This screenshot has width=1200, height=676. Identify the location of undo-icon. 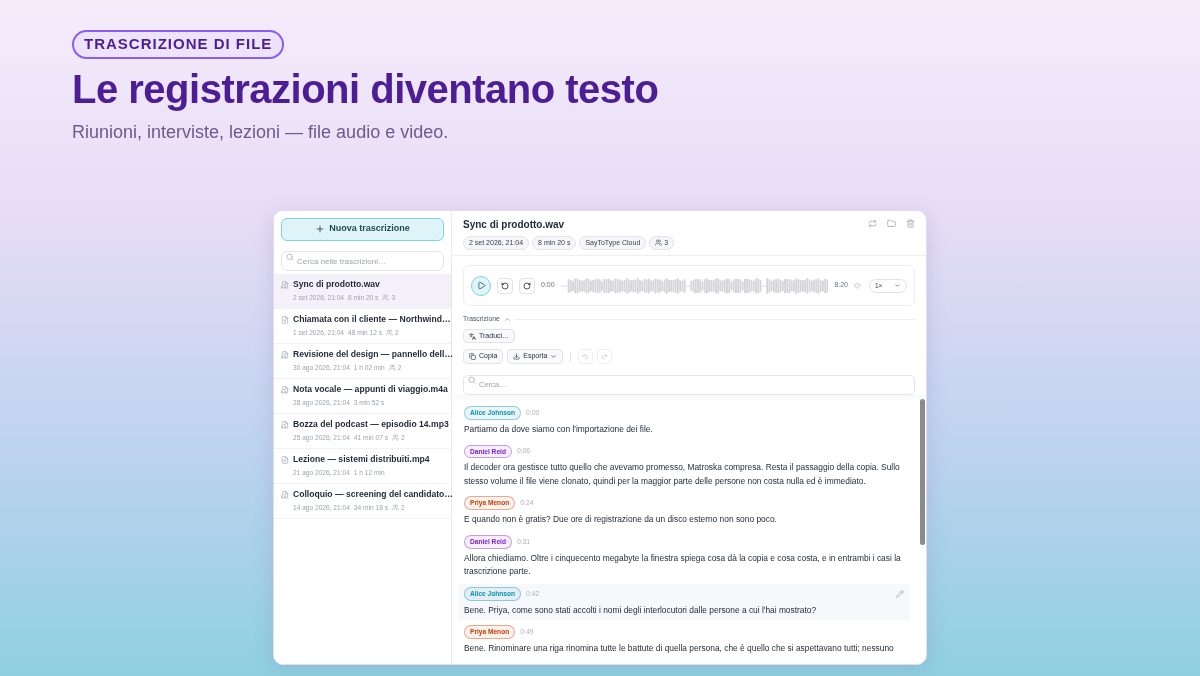
(586, 357).